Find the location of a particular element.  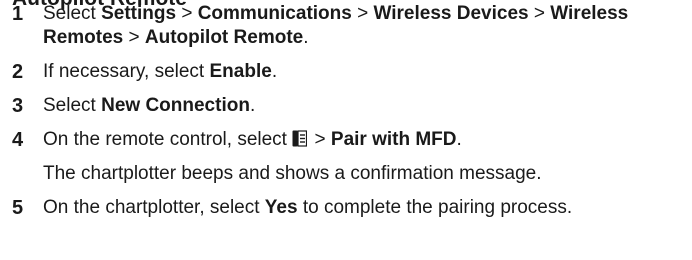

step-text: Select New Connection. is located at coordinates (149, 105).